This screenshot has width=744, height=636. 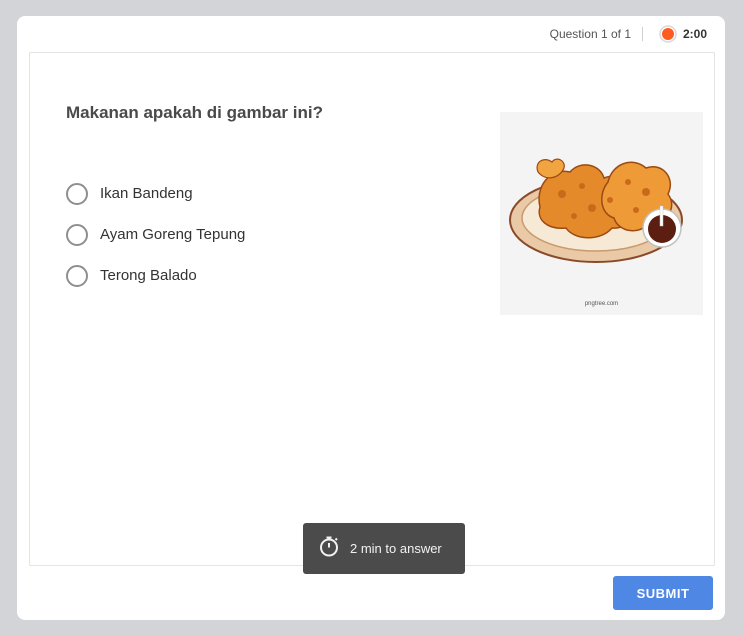 What do you see at coordinates (694, 34) in the screenshot?
I see `countdown-timer: 2:00` at bounding box center [694, 34].